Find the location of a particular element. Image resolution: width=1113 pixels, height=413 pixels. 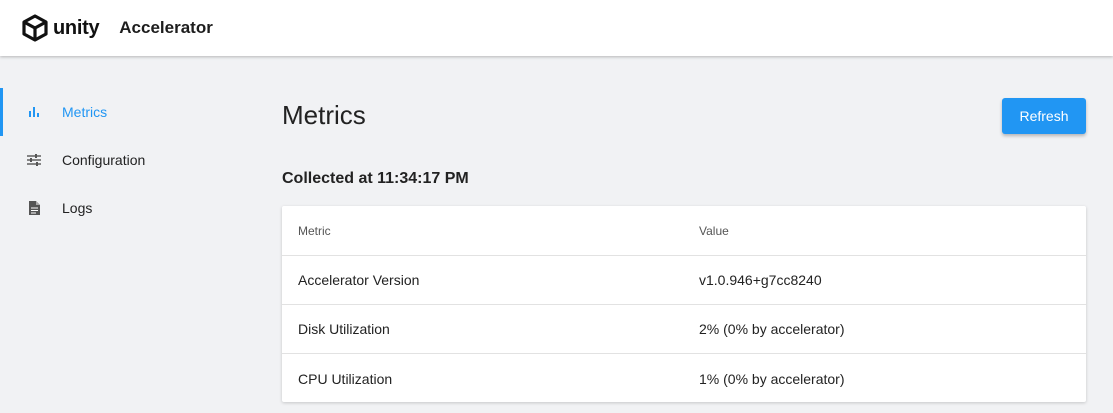

metric-name: Accelerator Version is located at coordinates (359, 280).